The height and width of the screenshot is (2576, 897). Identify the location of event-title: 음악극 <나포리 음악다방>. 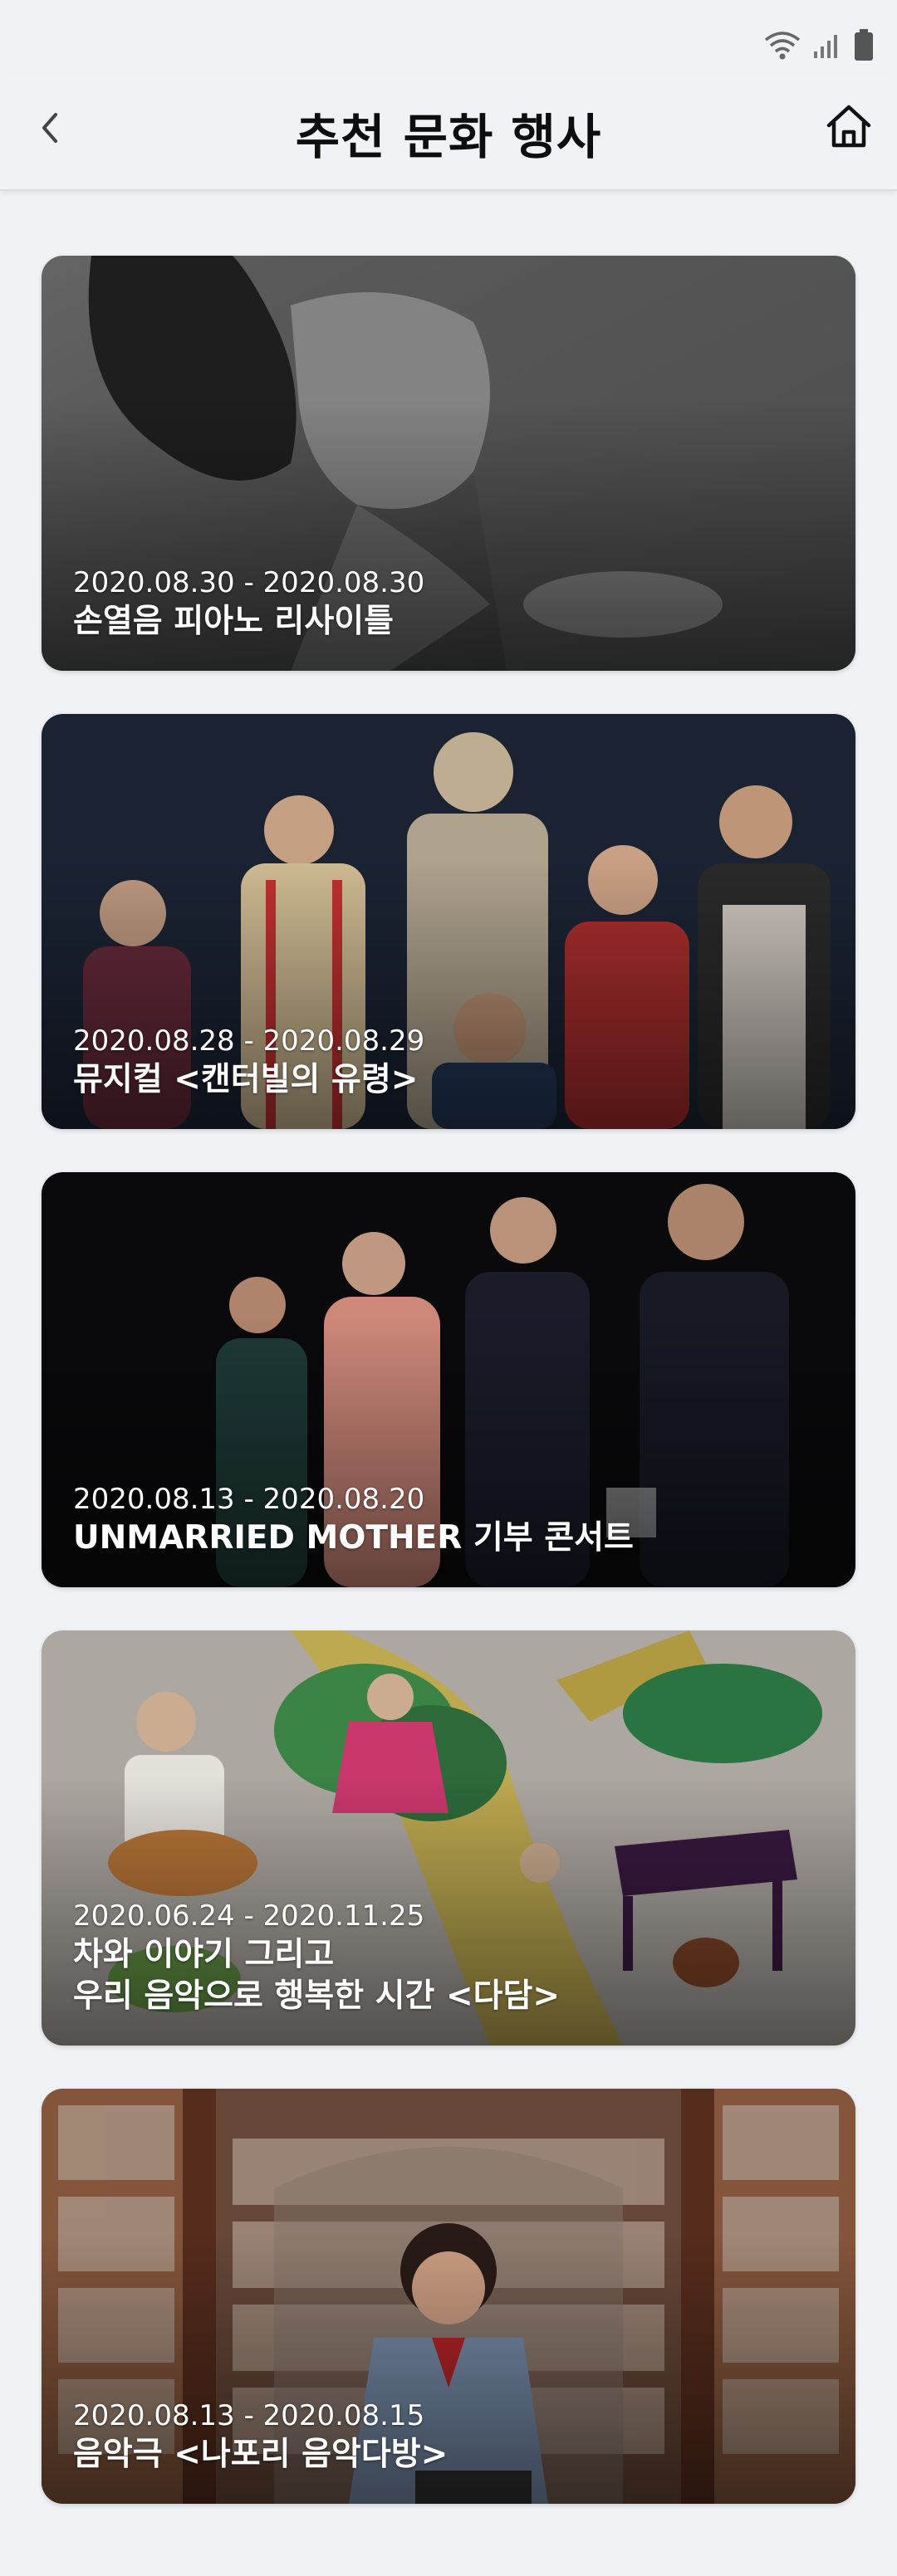
(260, 2454).